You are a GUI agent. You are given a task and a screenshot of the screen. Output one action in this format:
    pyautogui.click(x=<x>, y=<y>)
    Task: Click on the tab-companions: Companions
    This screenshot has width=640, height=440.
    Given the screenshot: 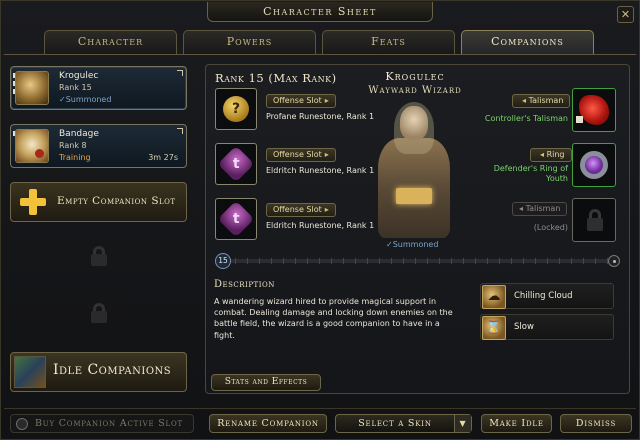 What is the action you would take?
    pyautogui.click(x=527, y=42)
    